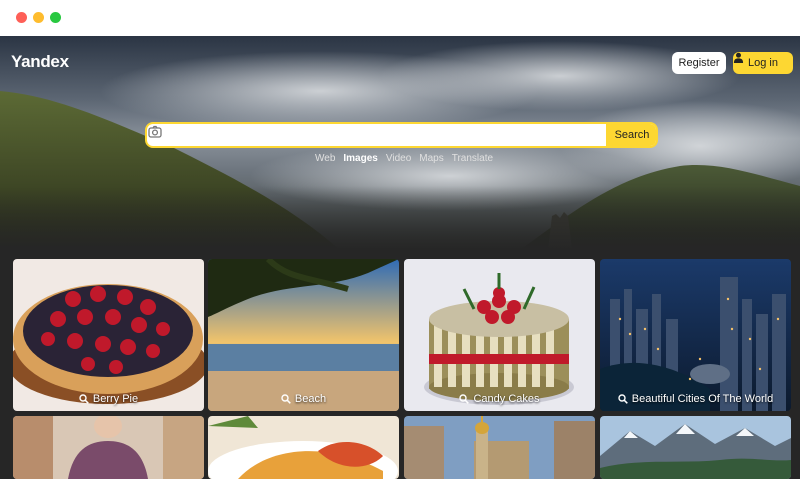 The height and width of the screenshot is (479, 800). I want to click on tile-caption: Beautiful Cities Of The World, so click(695, 399).